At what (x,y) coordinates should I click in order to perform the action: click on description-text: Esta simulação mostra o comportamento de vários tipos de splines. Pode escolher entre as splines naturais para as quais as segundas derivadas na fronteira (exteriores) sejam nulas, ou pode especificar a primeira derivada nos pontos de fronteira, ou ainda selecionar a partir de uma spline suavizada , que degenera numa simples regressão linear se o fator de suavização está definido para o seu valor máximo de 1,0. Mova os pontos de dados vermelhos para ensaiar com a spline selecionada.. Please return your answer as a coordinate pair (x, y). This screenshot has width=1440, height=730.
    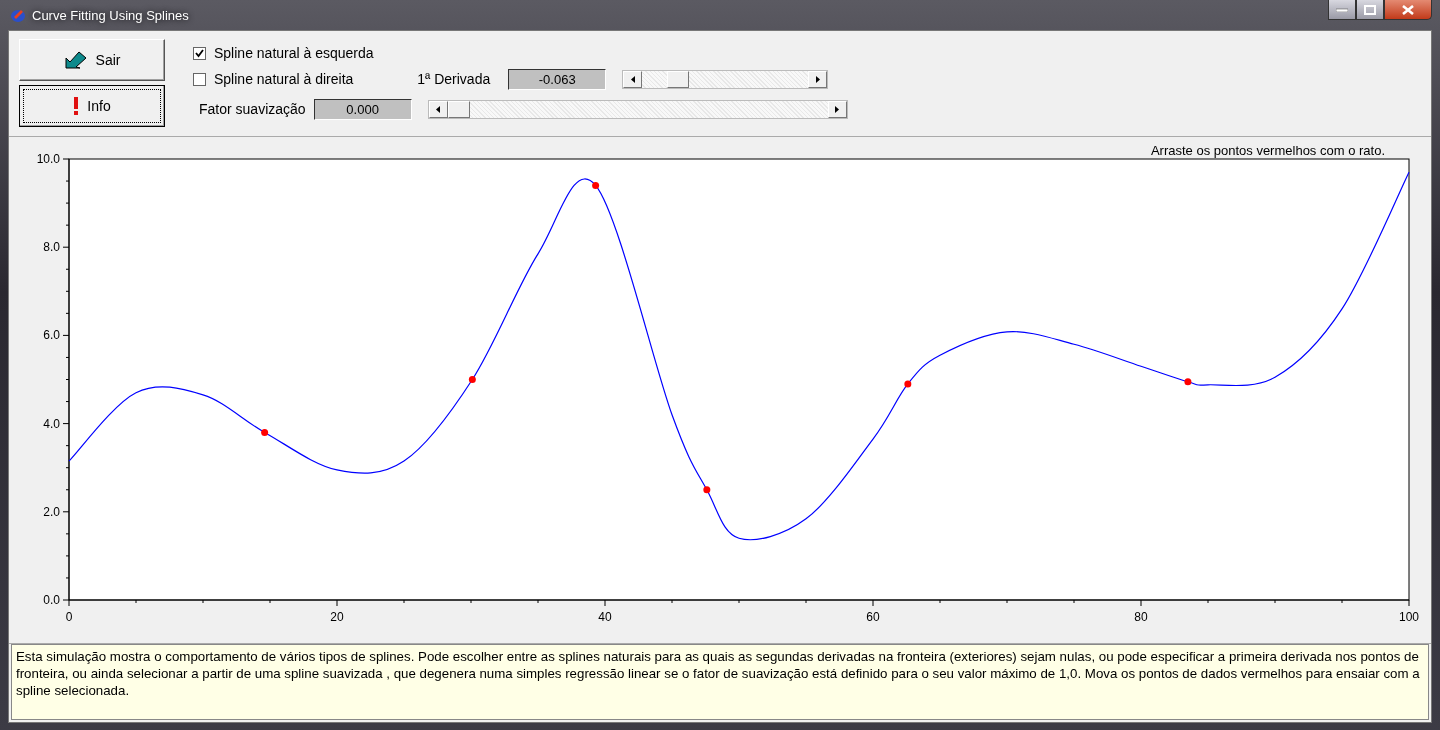
    Looking at the image, I should click on (718, 673).